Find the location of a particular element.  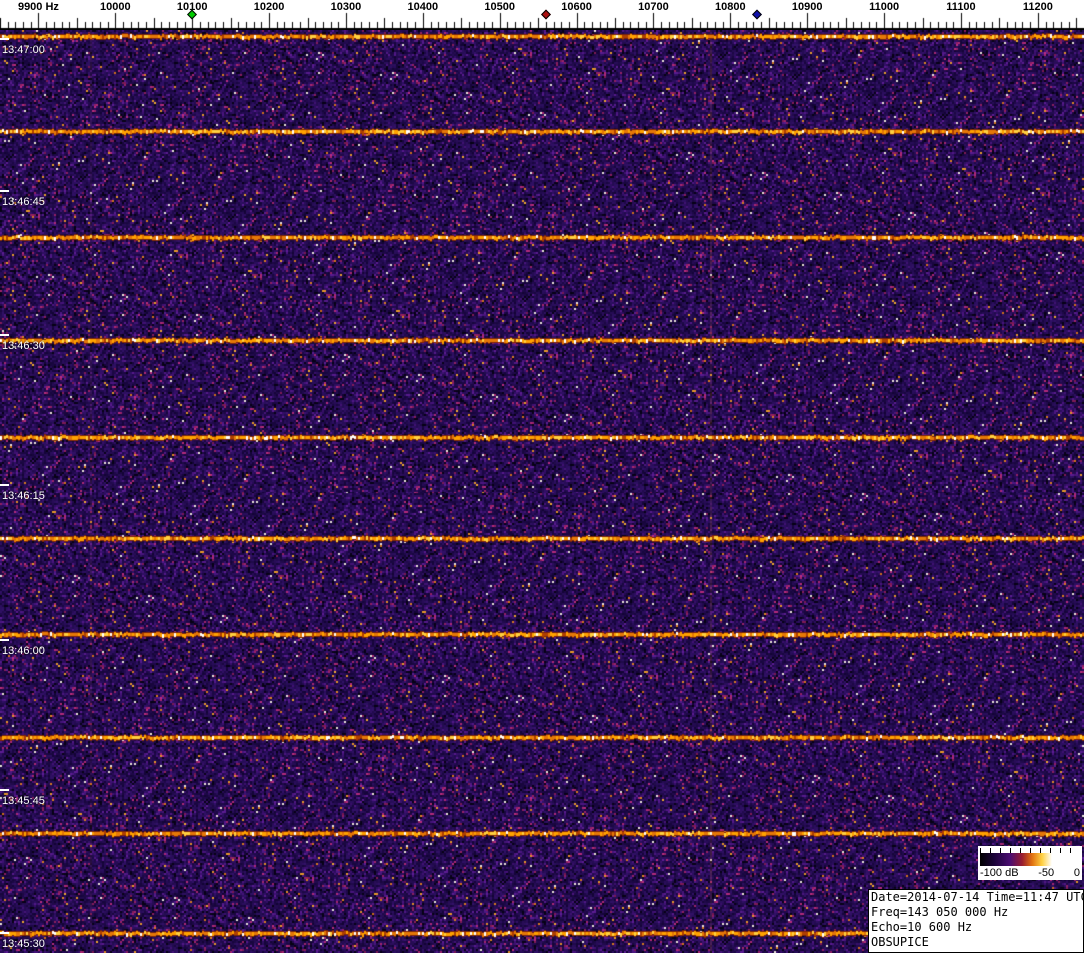

info-line: Freq=143 050 000 Hz is located at coordinates (940, 912).